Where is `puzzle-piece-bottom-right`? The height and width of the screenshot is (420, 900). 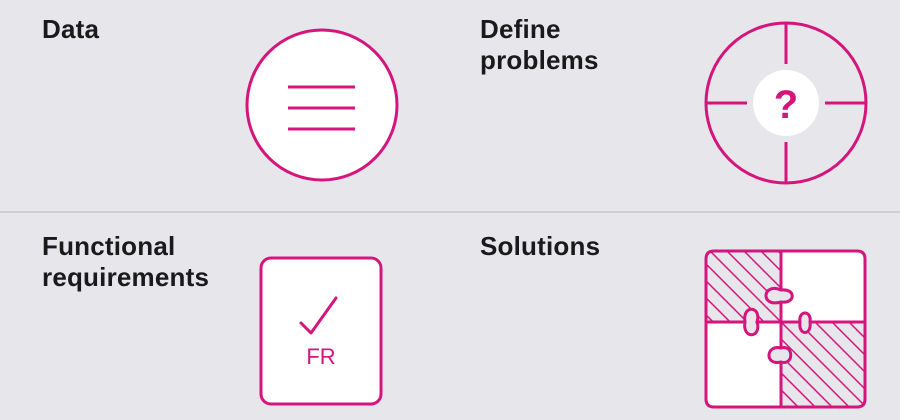 puzzle-piece-bottom-right is located at coordinates (823, 364).